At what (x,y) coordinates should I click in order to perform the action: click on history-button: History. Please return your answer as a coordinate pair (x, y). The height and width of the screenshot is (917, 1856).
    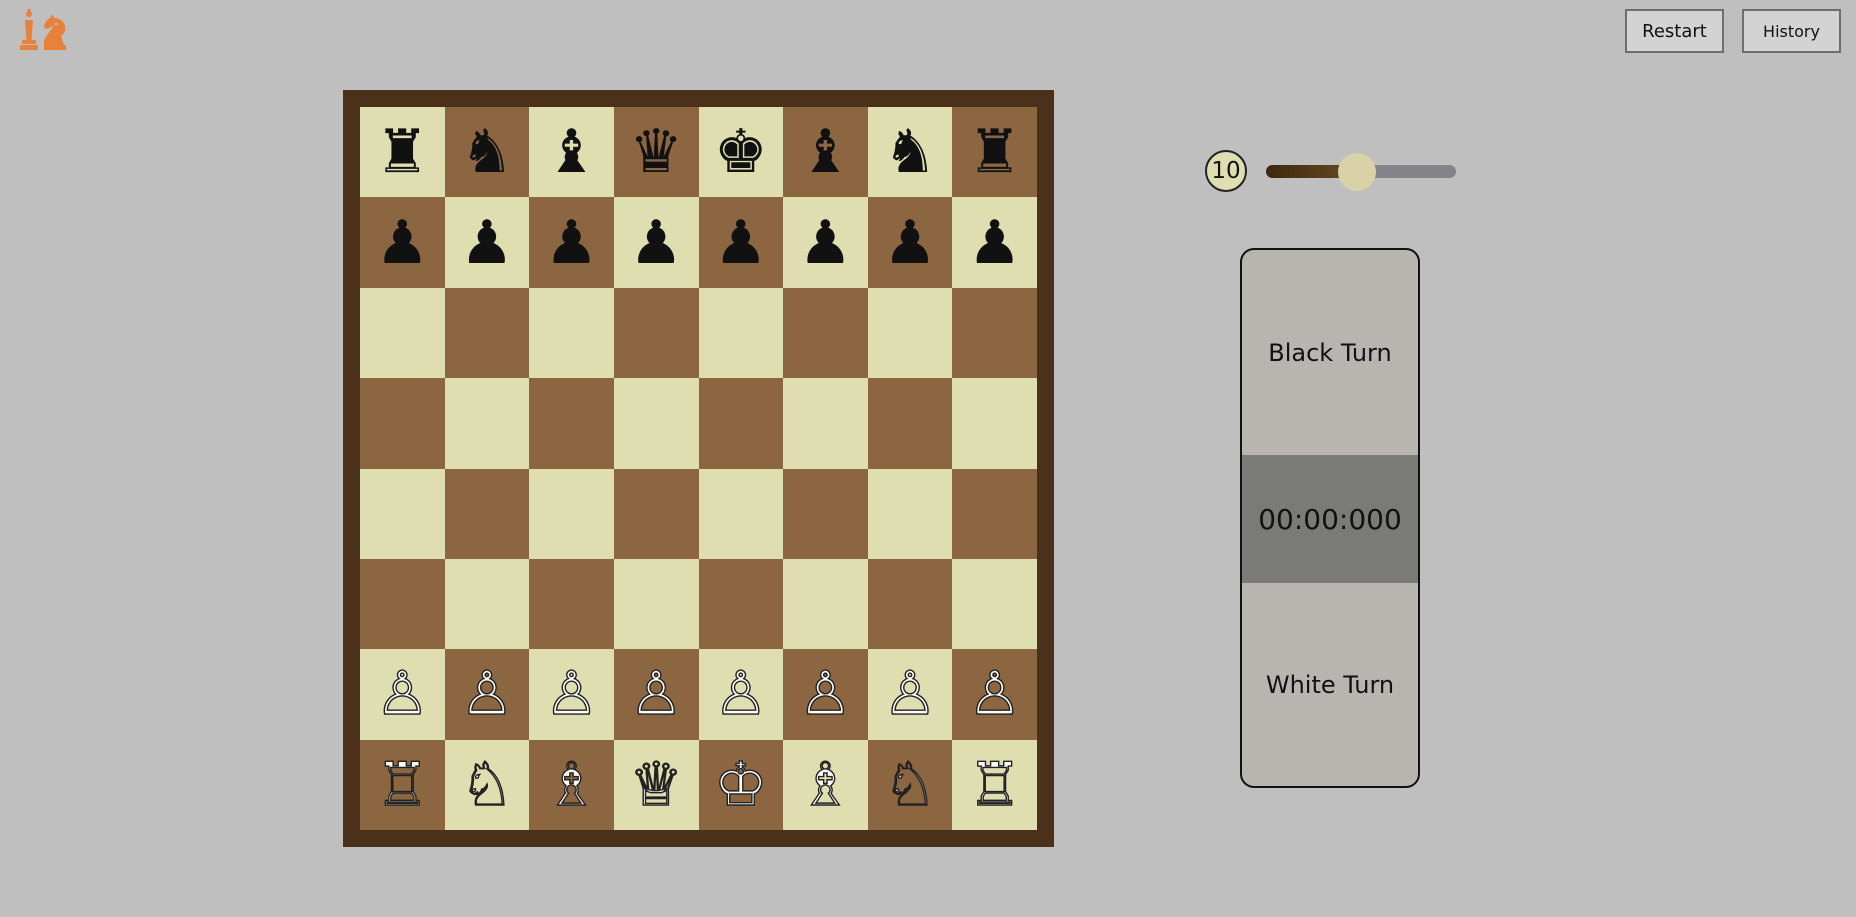
    Looking at the image, I should click on (1791, 31).